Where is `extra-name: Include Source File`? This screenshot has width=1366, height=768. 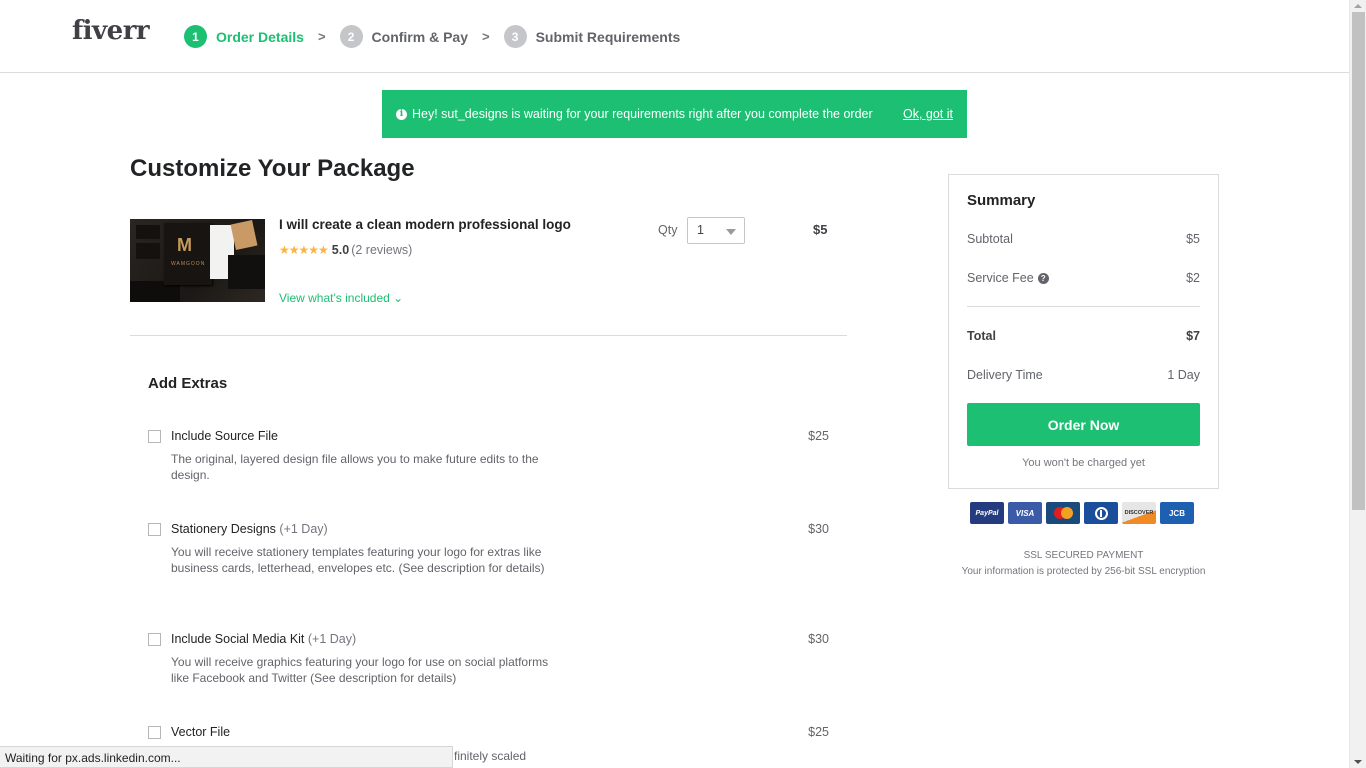
extra-name: Include Source File is located at coordinates (225, 436).